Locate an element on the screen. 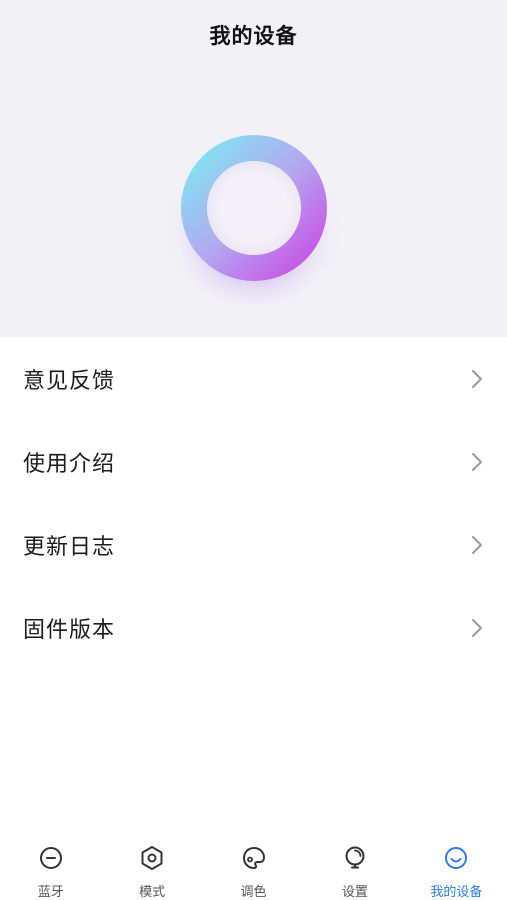 The width and height of the screenshot is (507, 900). bottom-tab-bar: 蓝牙 模式 调色 设置 我的设备 is located at coordinates (253, 865).